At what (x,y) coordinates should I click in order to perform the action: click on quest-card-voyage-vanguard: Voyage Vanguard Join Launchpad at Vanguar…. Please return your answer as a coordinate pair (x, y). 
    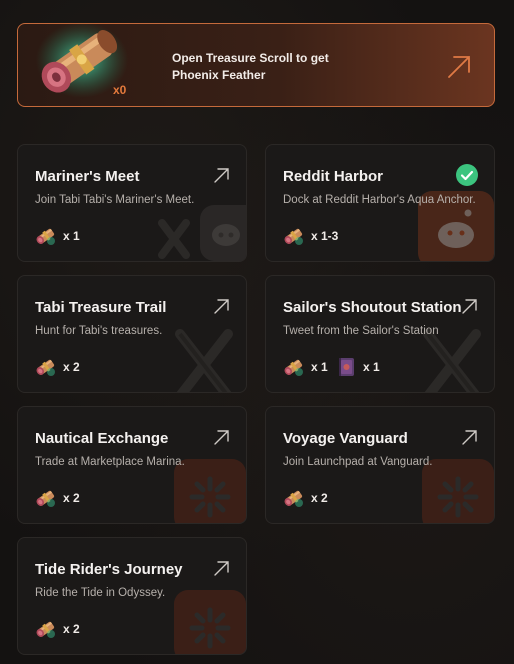
    Looking at the image, I should click on (380, 465).